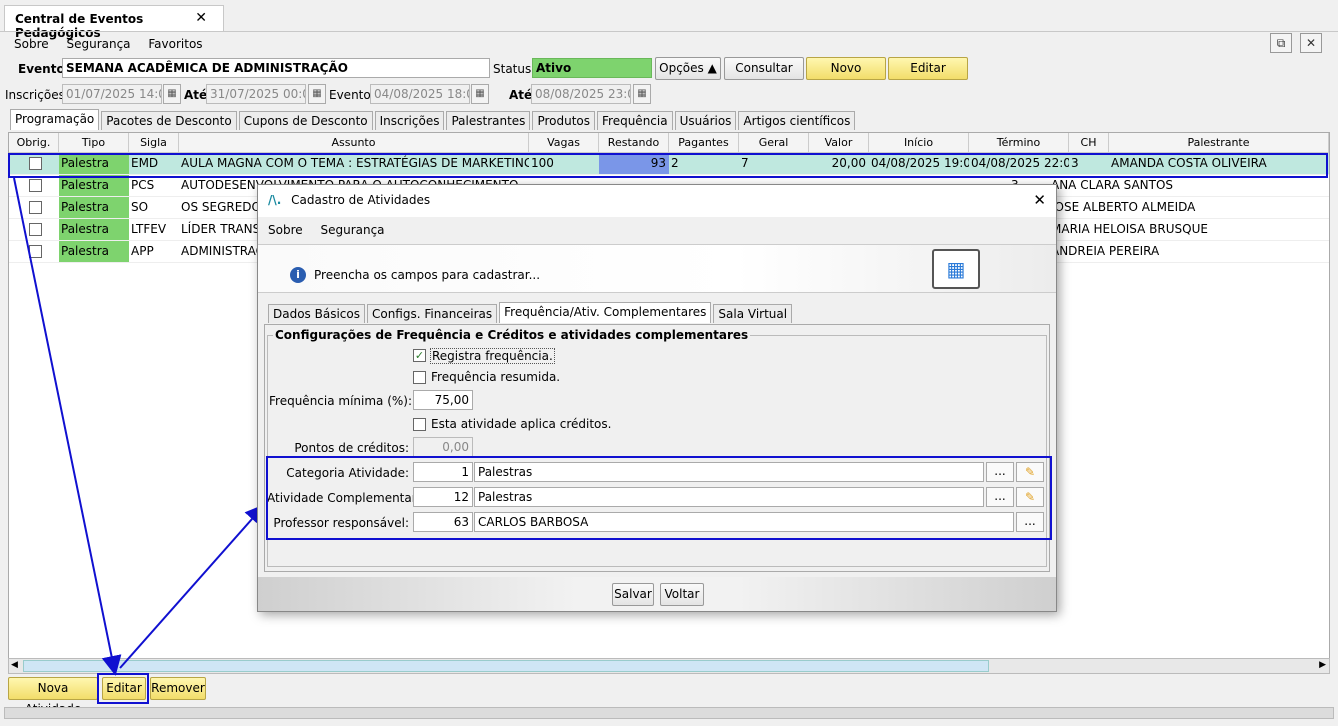 The width and height of the screenshot is (1338, 726). What do you see at coordinates (351, 448) in the screenshot?
I see `pontos-label: Pontos de créditos:` at bounding box center [351, 448].